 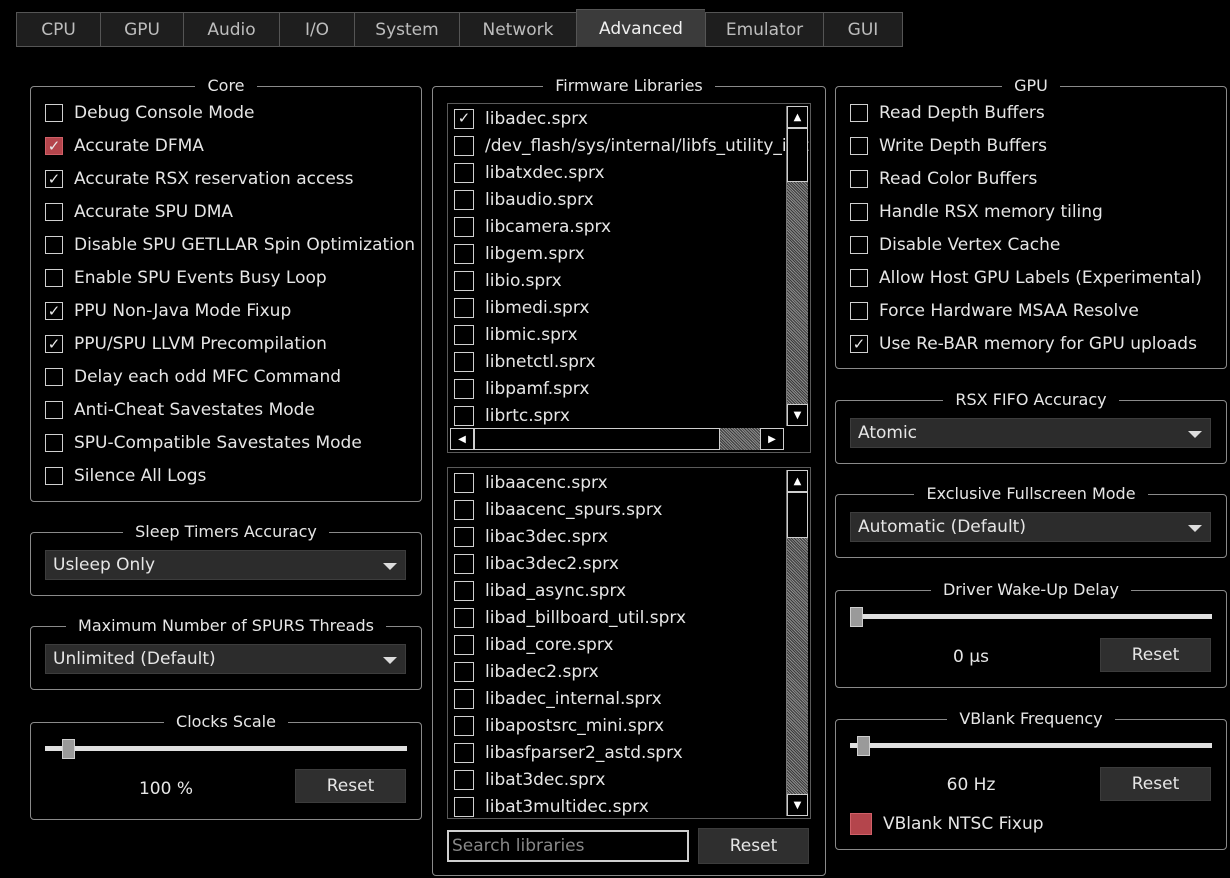 I want to click on firmware-list-item: libatxdec.sprx, so click(x=529, y=172).